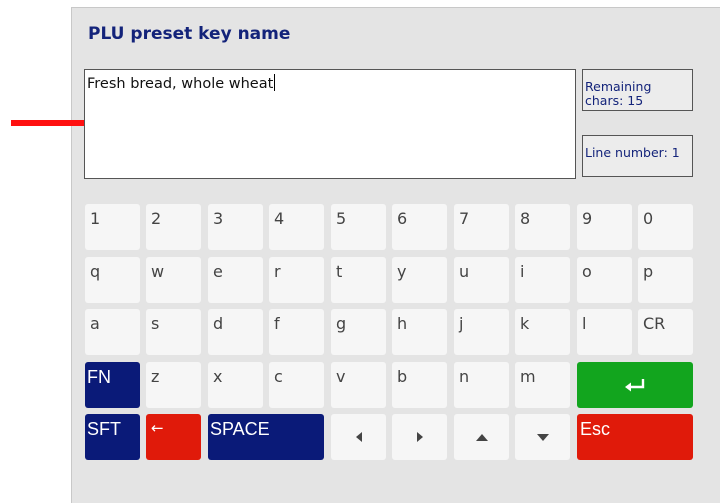  Describe the element at coordinates (481, 385) in the screenshot. I see `key-n: n` at that location.